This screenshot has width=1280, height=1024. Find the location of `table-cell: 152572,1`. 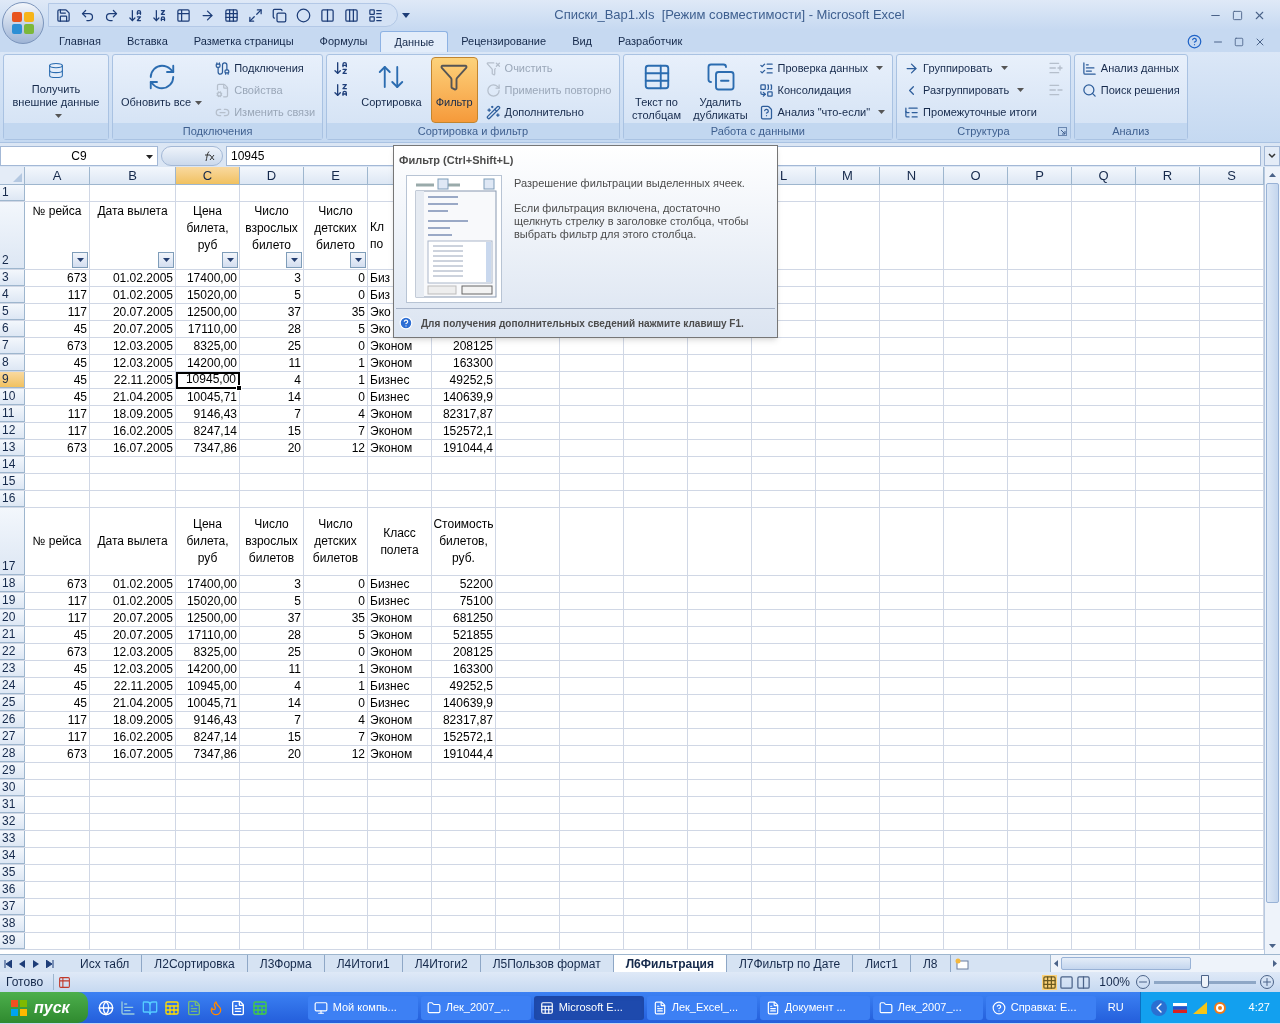

table-cell: 152572,1 is located at coordinates (464, 737).